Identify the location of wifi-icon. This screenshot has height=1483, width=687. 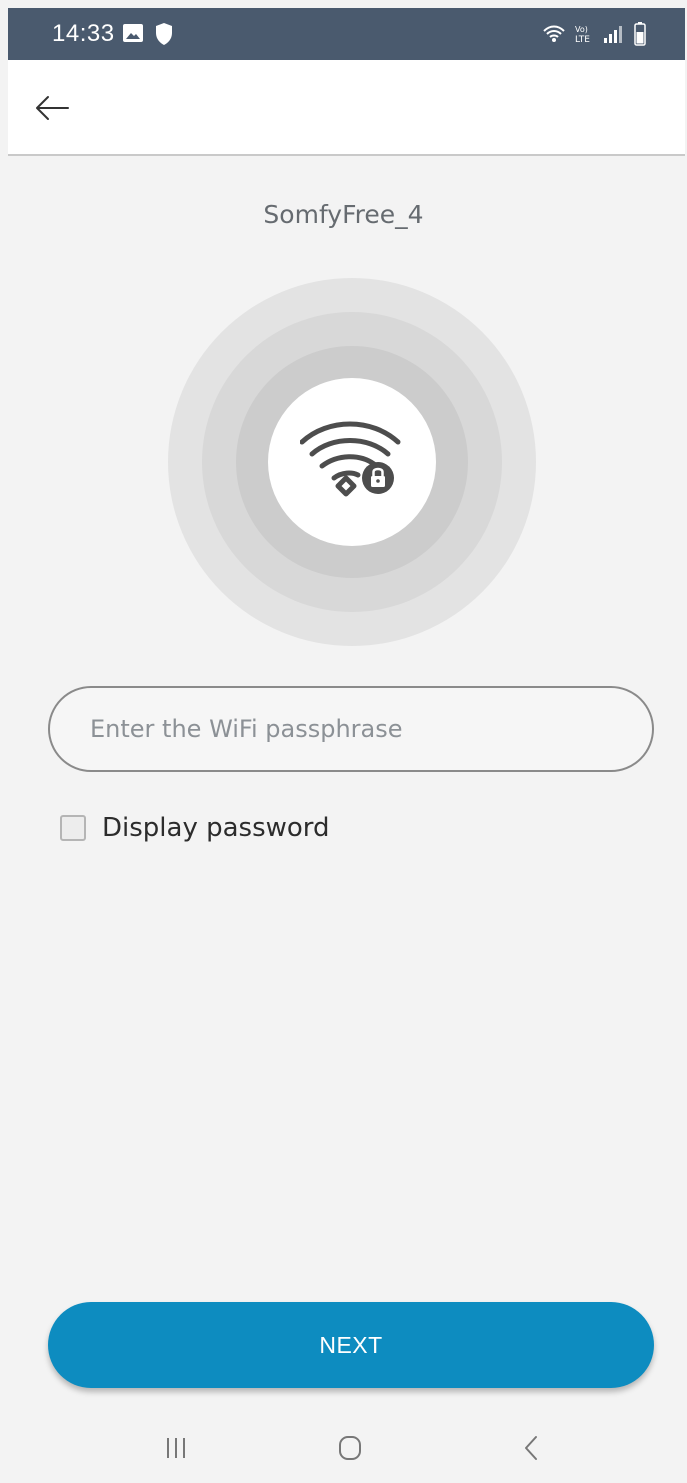
(554, 36).